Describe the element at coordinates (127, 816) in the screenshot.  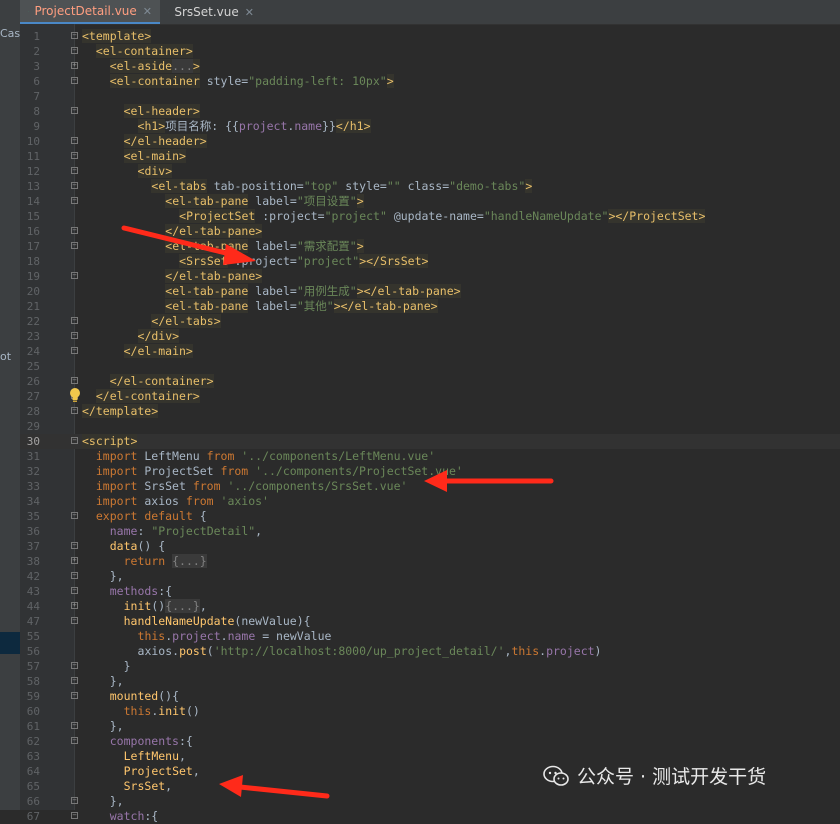
I see `code-token: watch` at that location.